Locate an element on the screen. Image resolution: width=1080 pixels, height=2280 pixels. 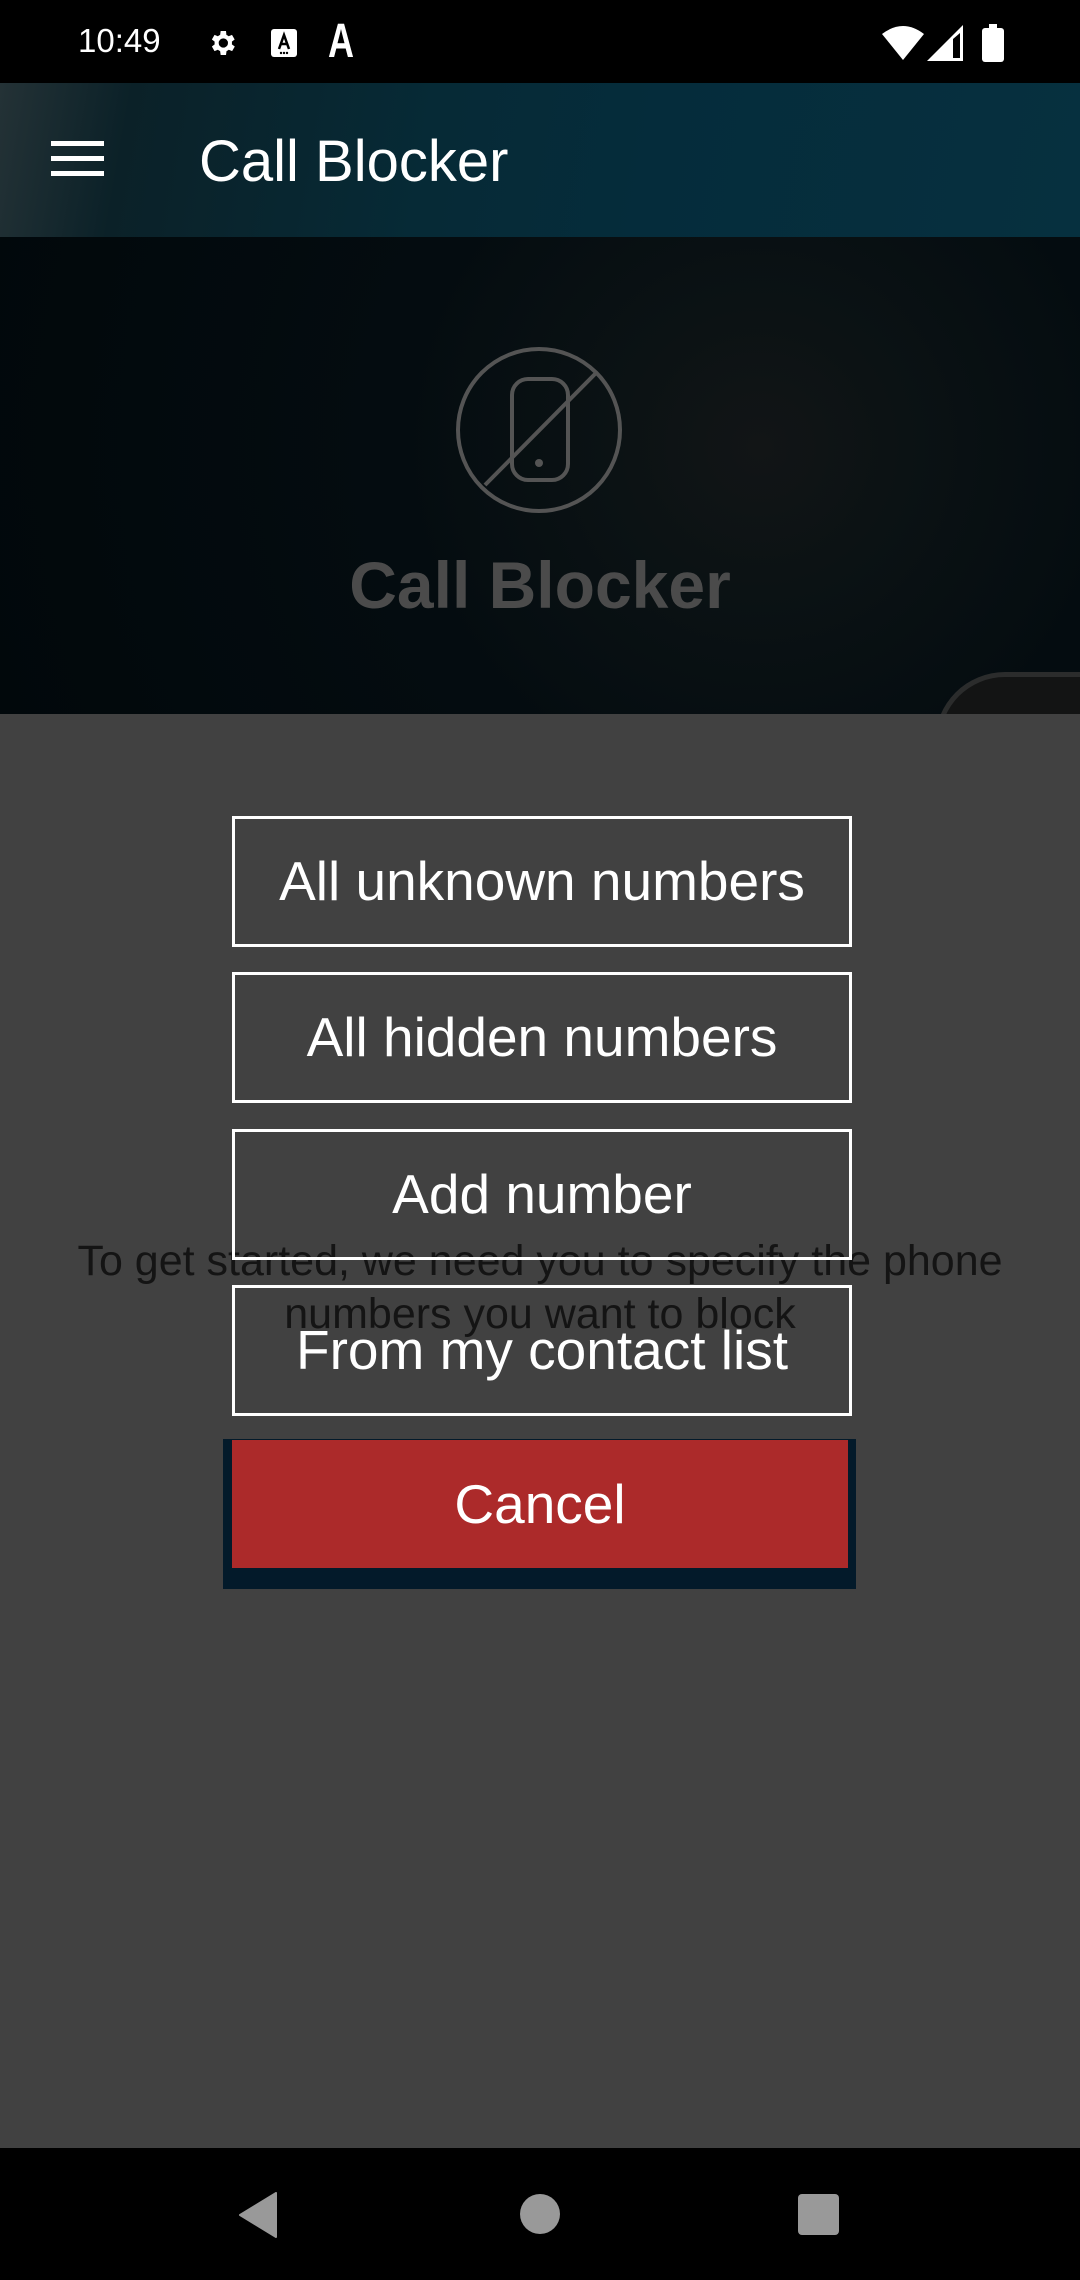
wifi-icon is located at coordinates (903, 43).